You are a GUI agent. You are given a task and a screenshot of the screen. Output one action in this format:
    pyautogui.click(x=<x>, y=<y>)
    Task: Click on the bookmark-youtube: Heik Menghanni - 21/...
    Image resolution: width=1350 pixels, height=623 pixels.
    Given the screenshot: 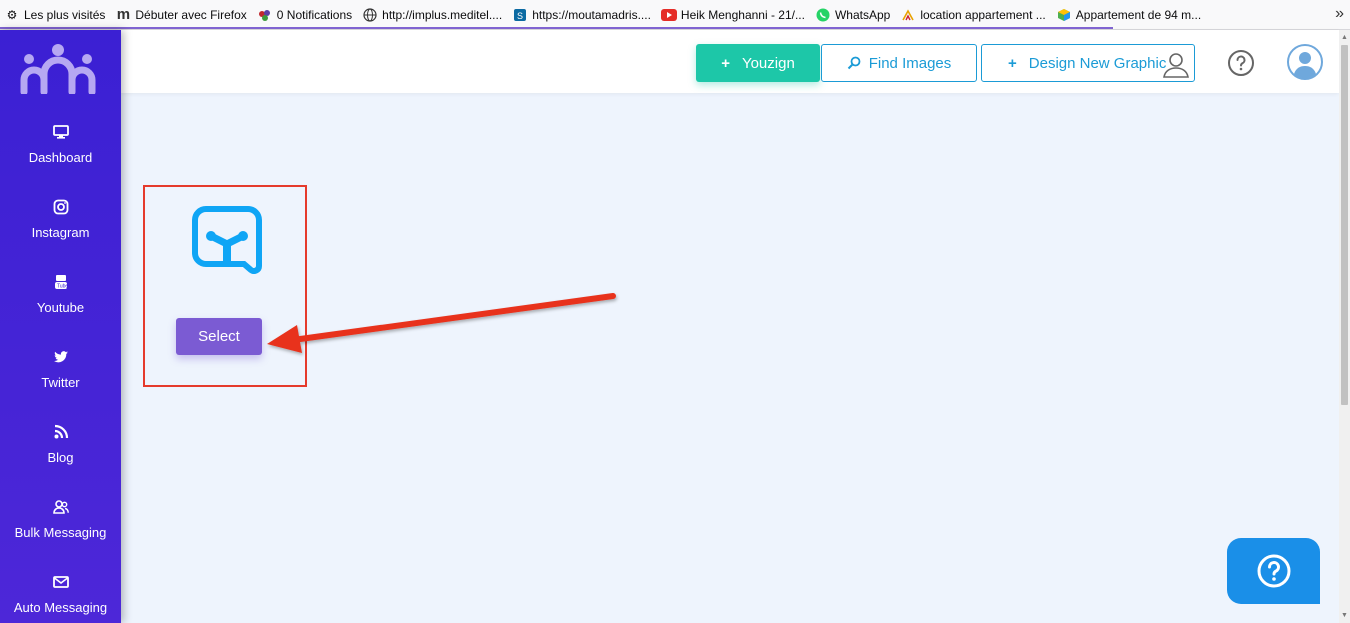 What is the action you would take?
    pyautogui.click(x=734, y=15)
    